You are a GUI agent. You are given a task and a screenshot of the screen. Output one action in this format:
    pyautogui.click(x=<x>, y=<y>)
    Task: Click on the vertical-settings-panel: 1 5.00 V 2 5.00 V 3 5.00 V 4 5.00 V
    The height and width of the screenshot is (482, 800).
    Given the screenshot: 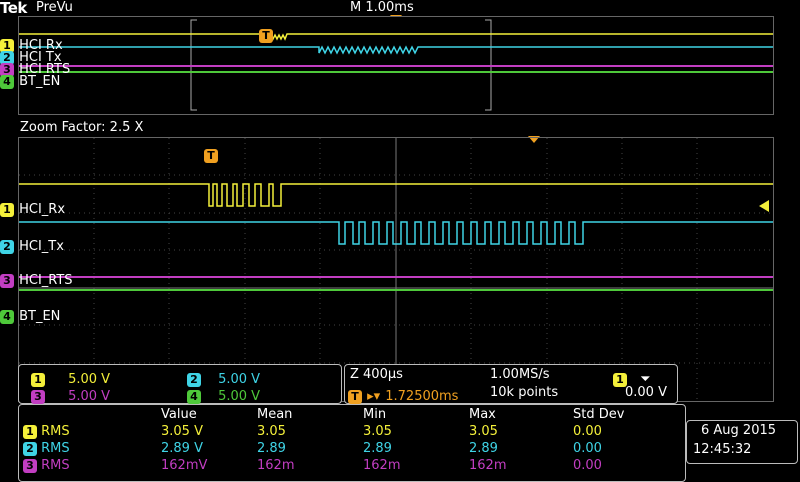 What is the action you would take?
    pyautogui.click(x=180, y=384)
    